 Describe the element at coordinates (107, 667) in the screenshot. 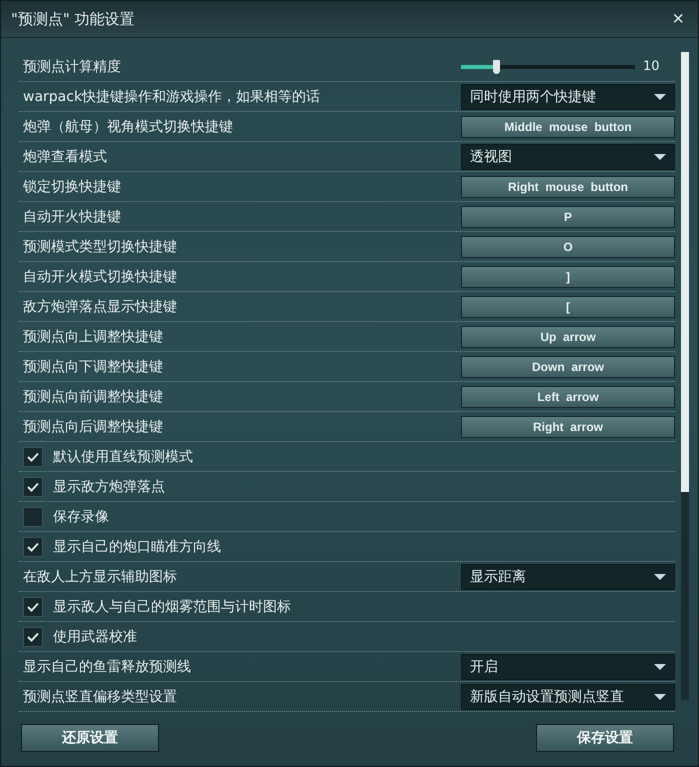

I see `setting-label: 显示自己的鱼雷释放预测线` at that location.